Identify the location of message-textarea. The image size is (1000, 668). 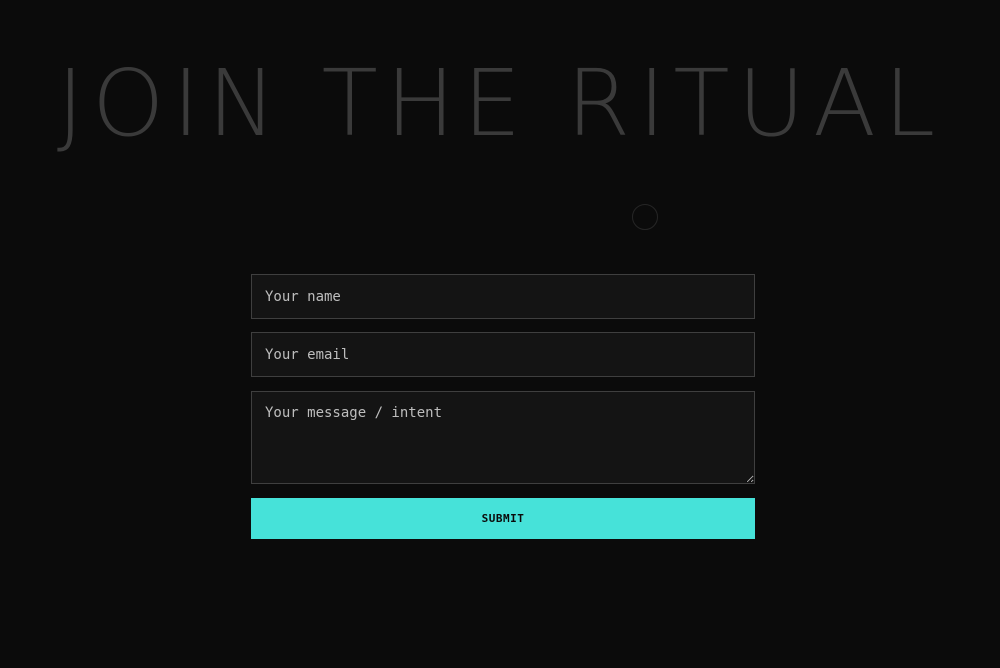
(503, 437).